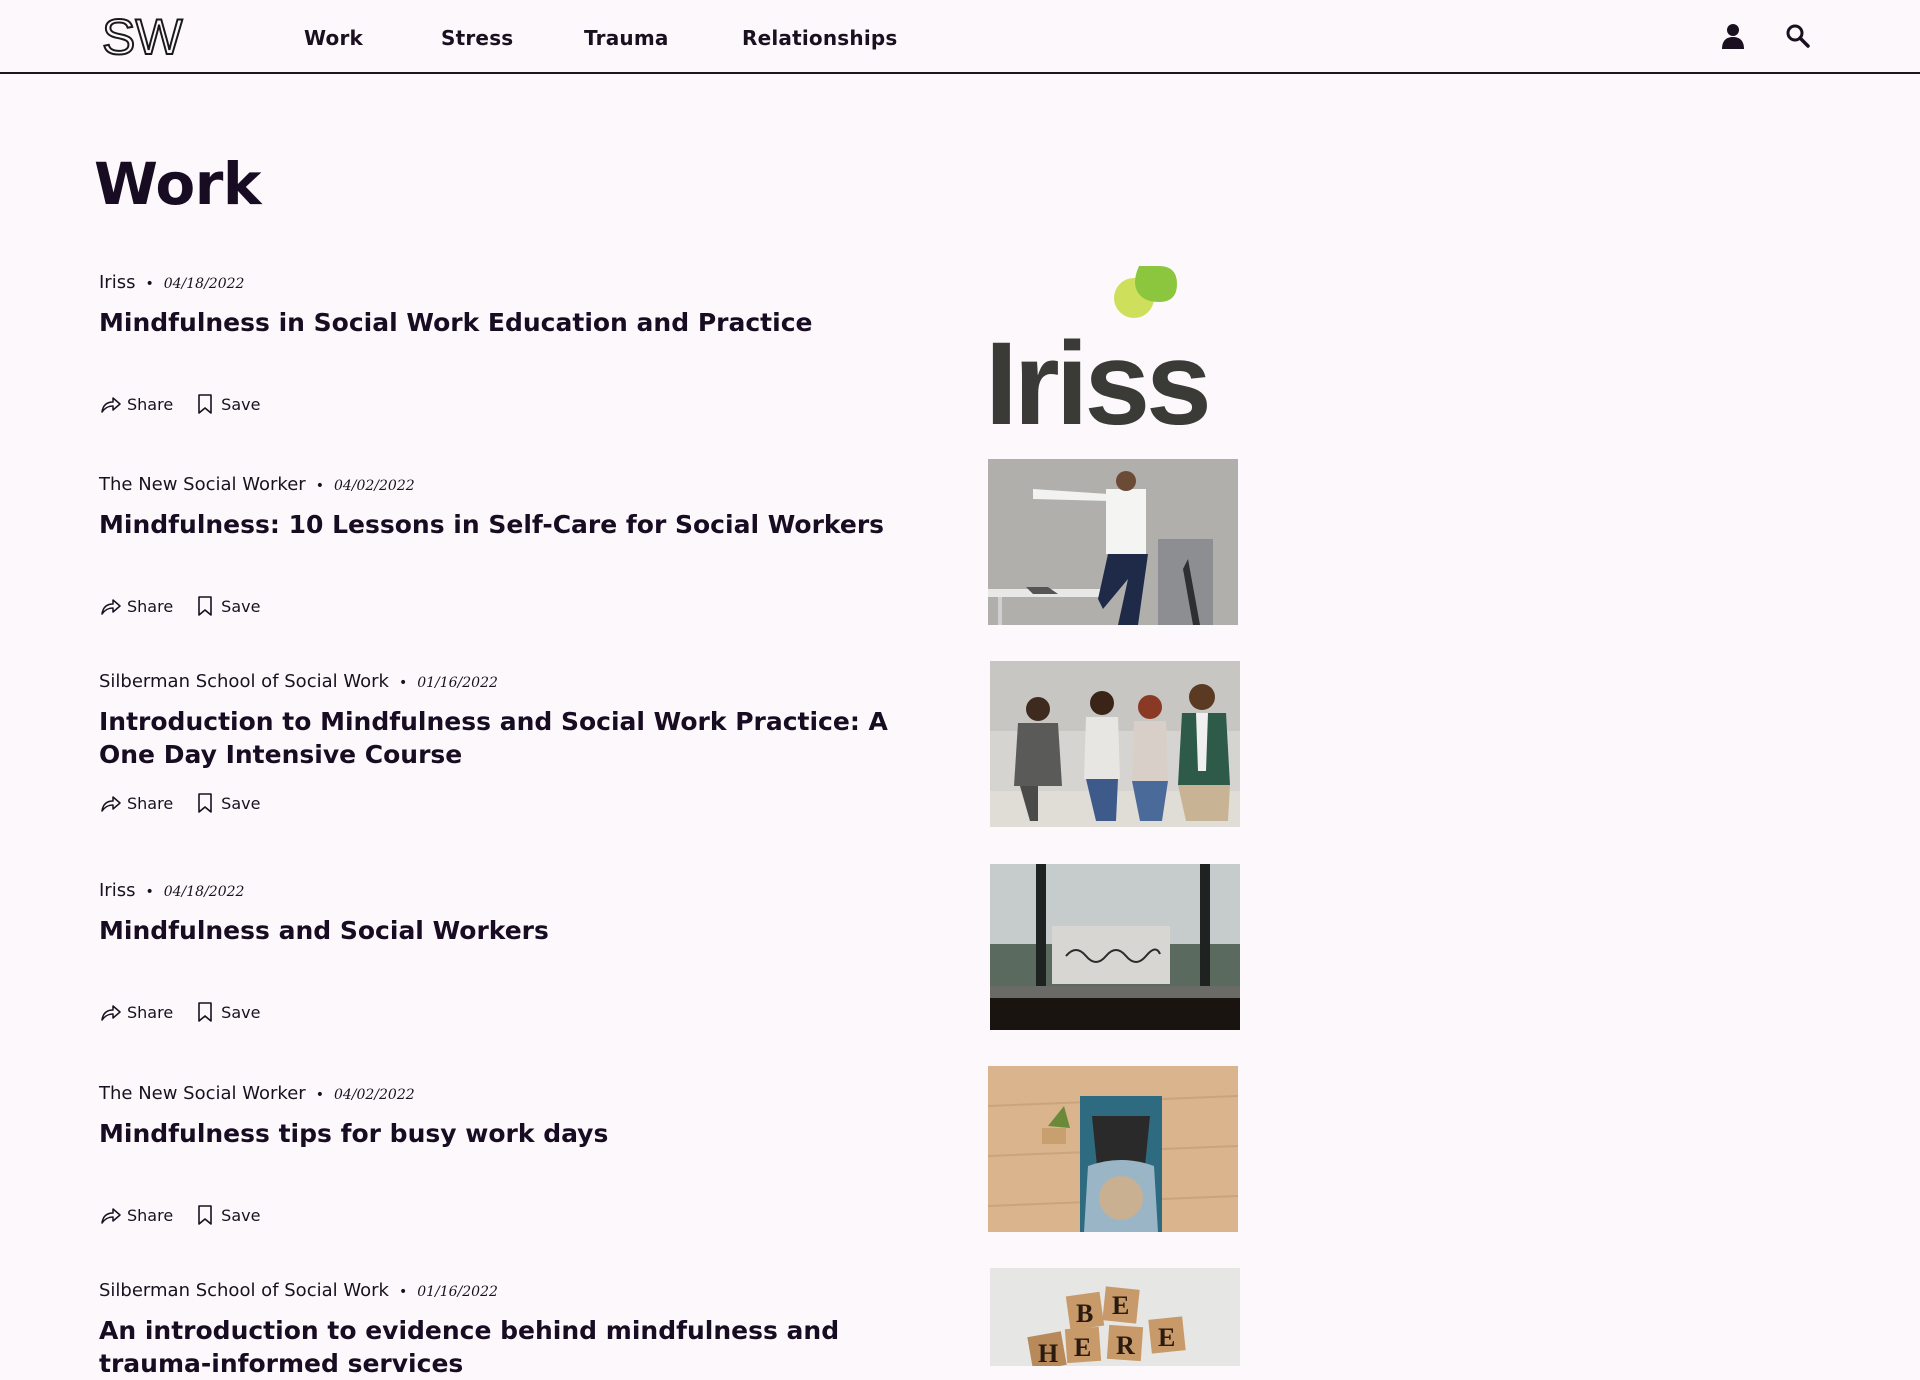 The image size is (1920, 1380). Describe the element at coordinates (477, 38) in the screenshot. I see `nav-stress: Stress` at that location.